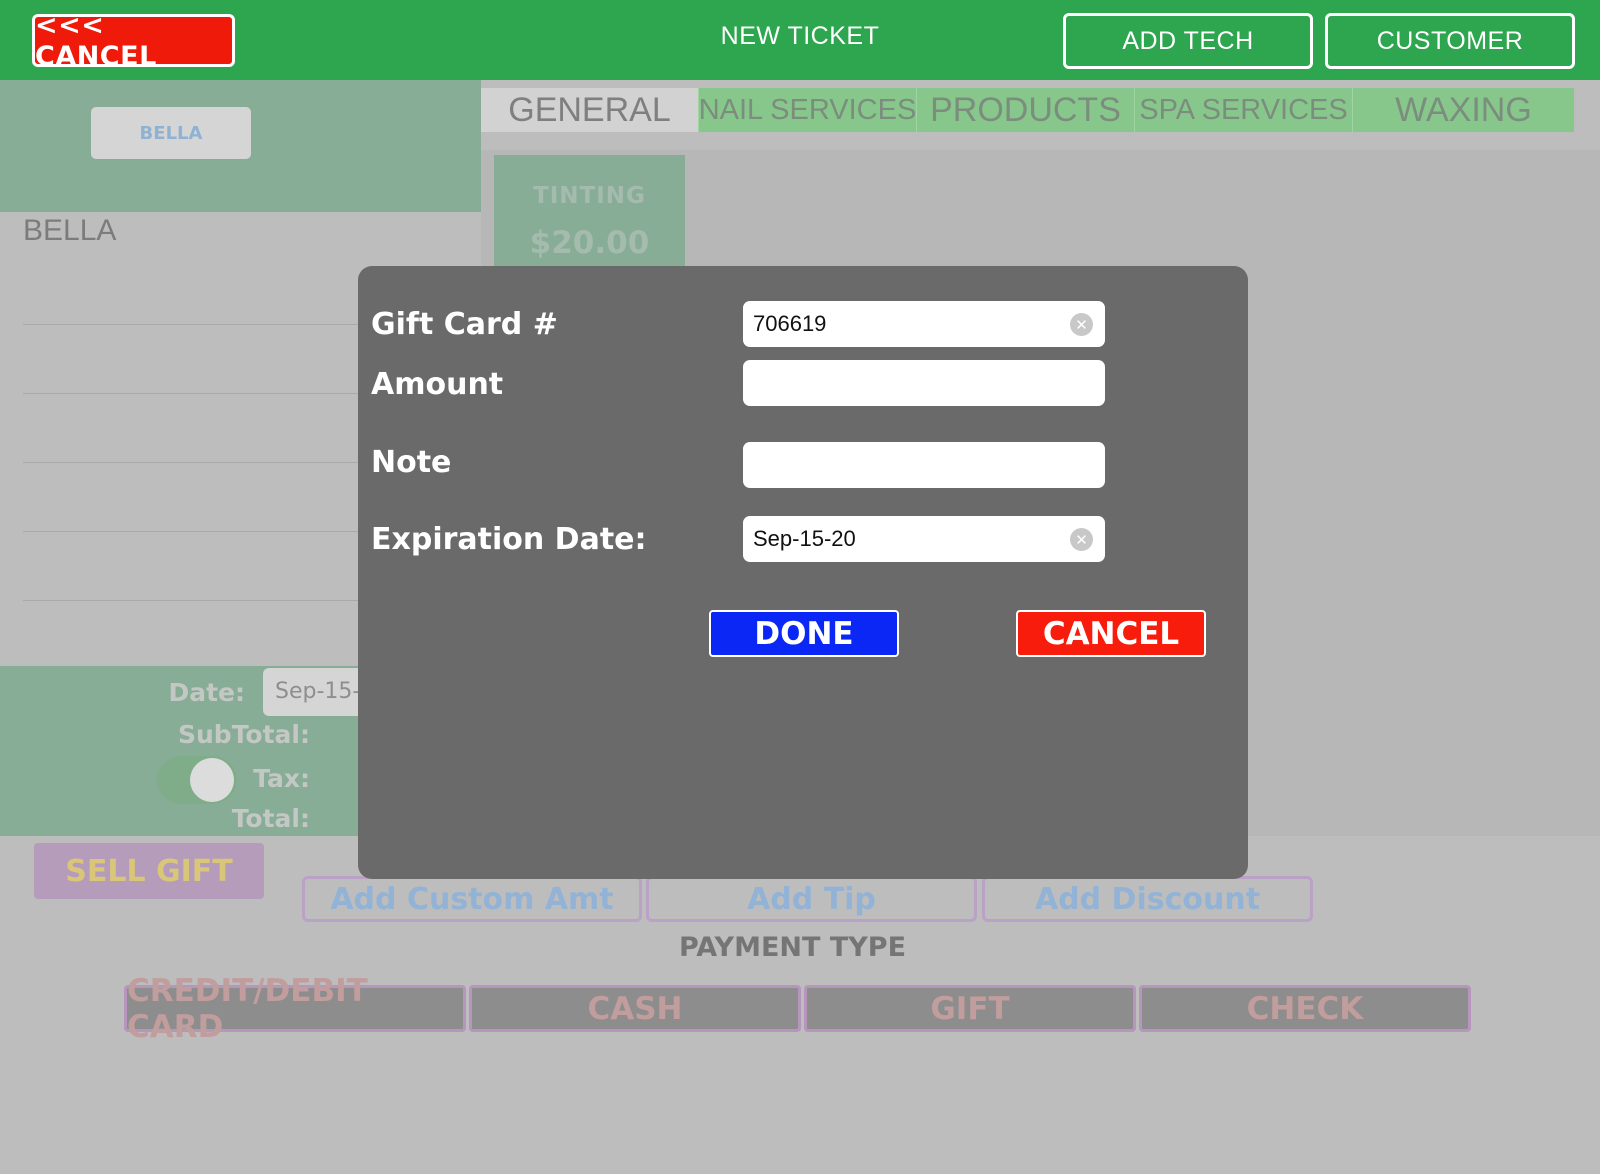 The width and height of the screenshot is (1600, 1174). I want to click on gift-card-value: 706619, so click(790, 323).